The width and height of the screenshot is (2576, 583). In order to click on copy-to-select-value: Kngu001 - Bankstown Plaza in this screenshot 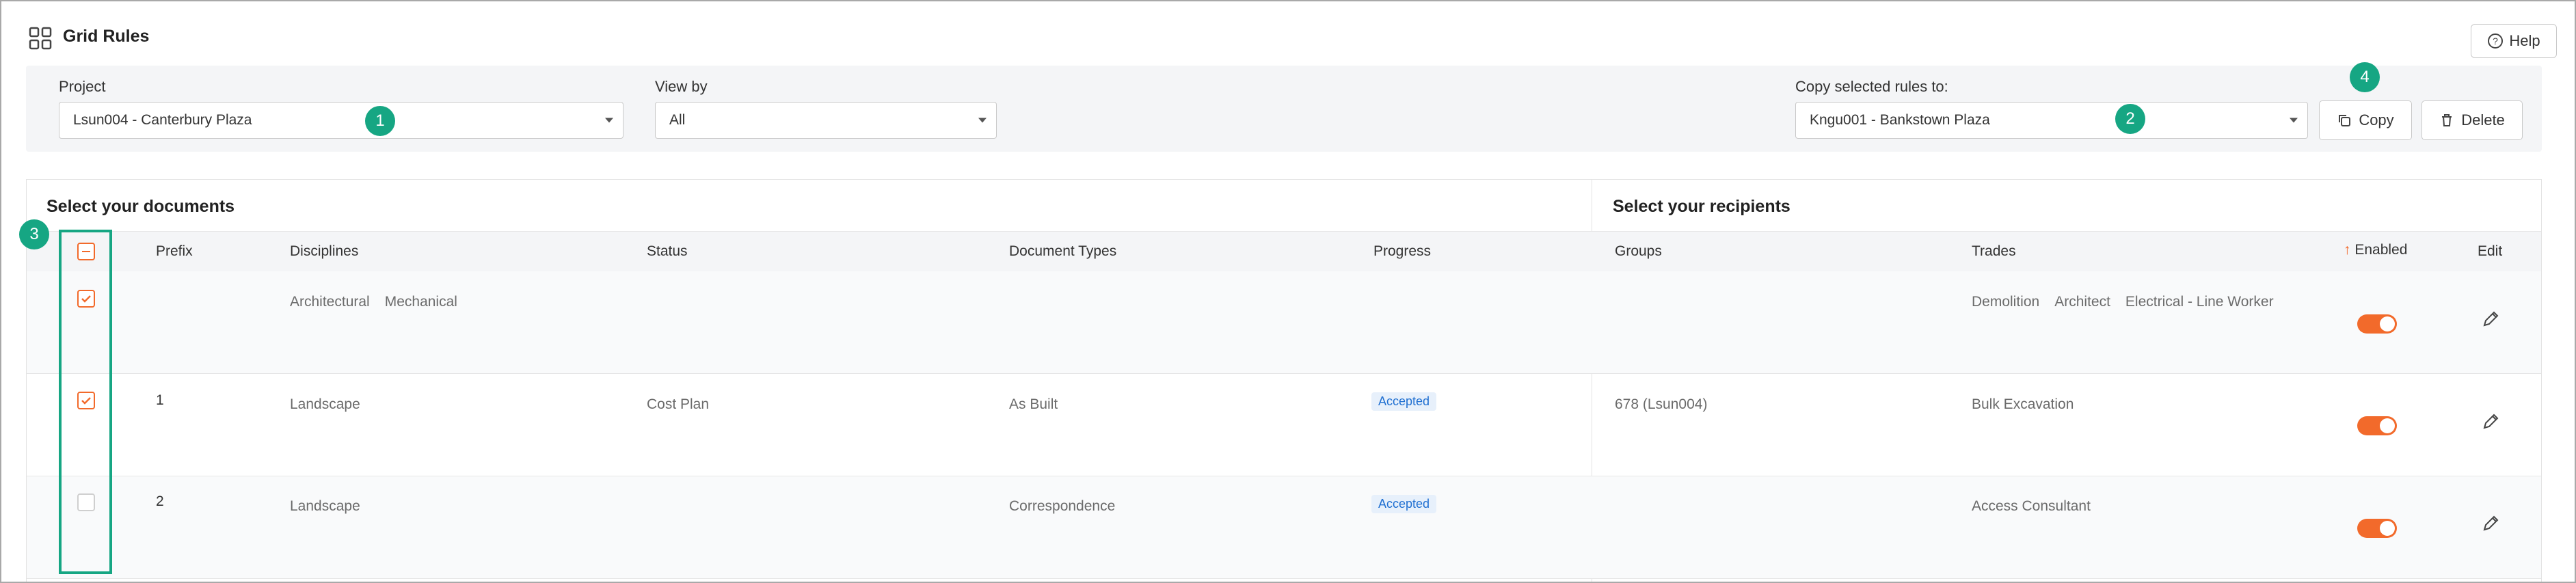, I will do `click(1900, 120)`.